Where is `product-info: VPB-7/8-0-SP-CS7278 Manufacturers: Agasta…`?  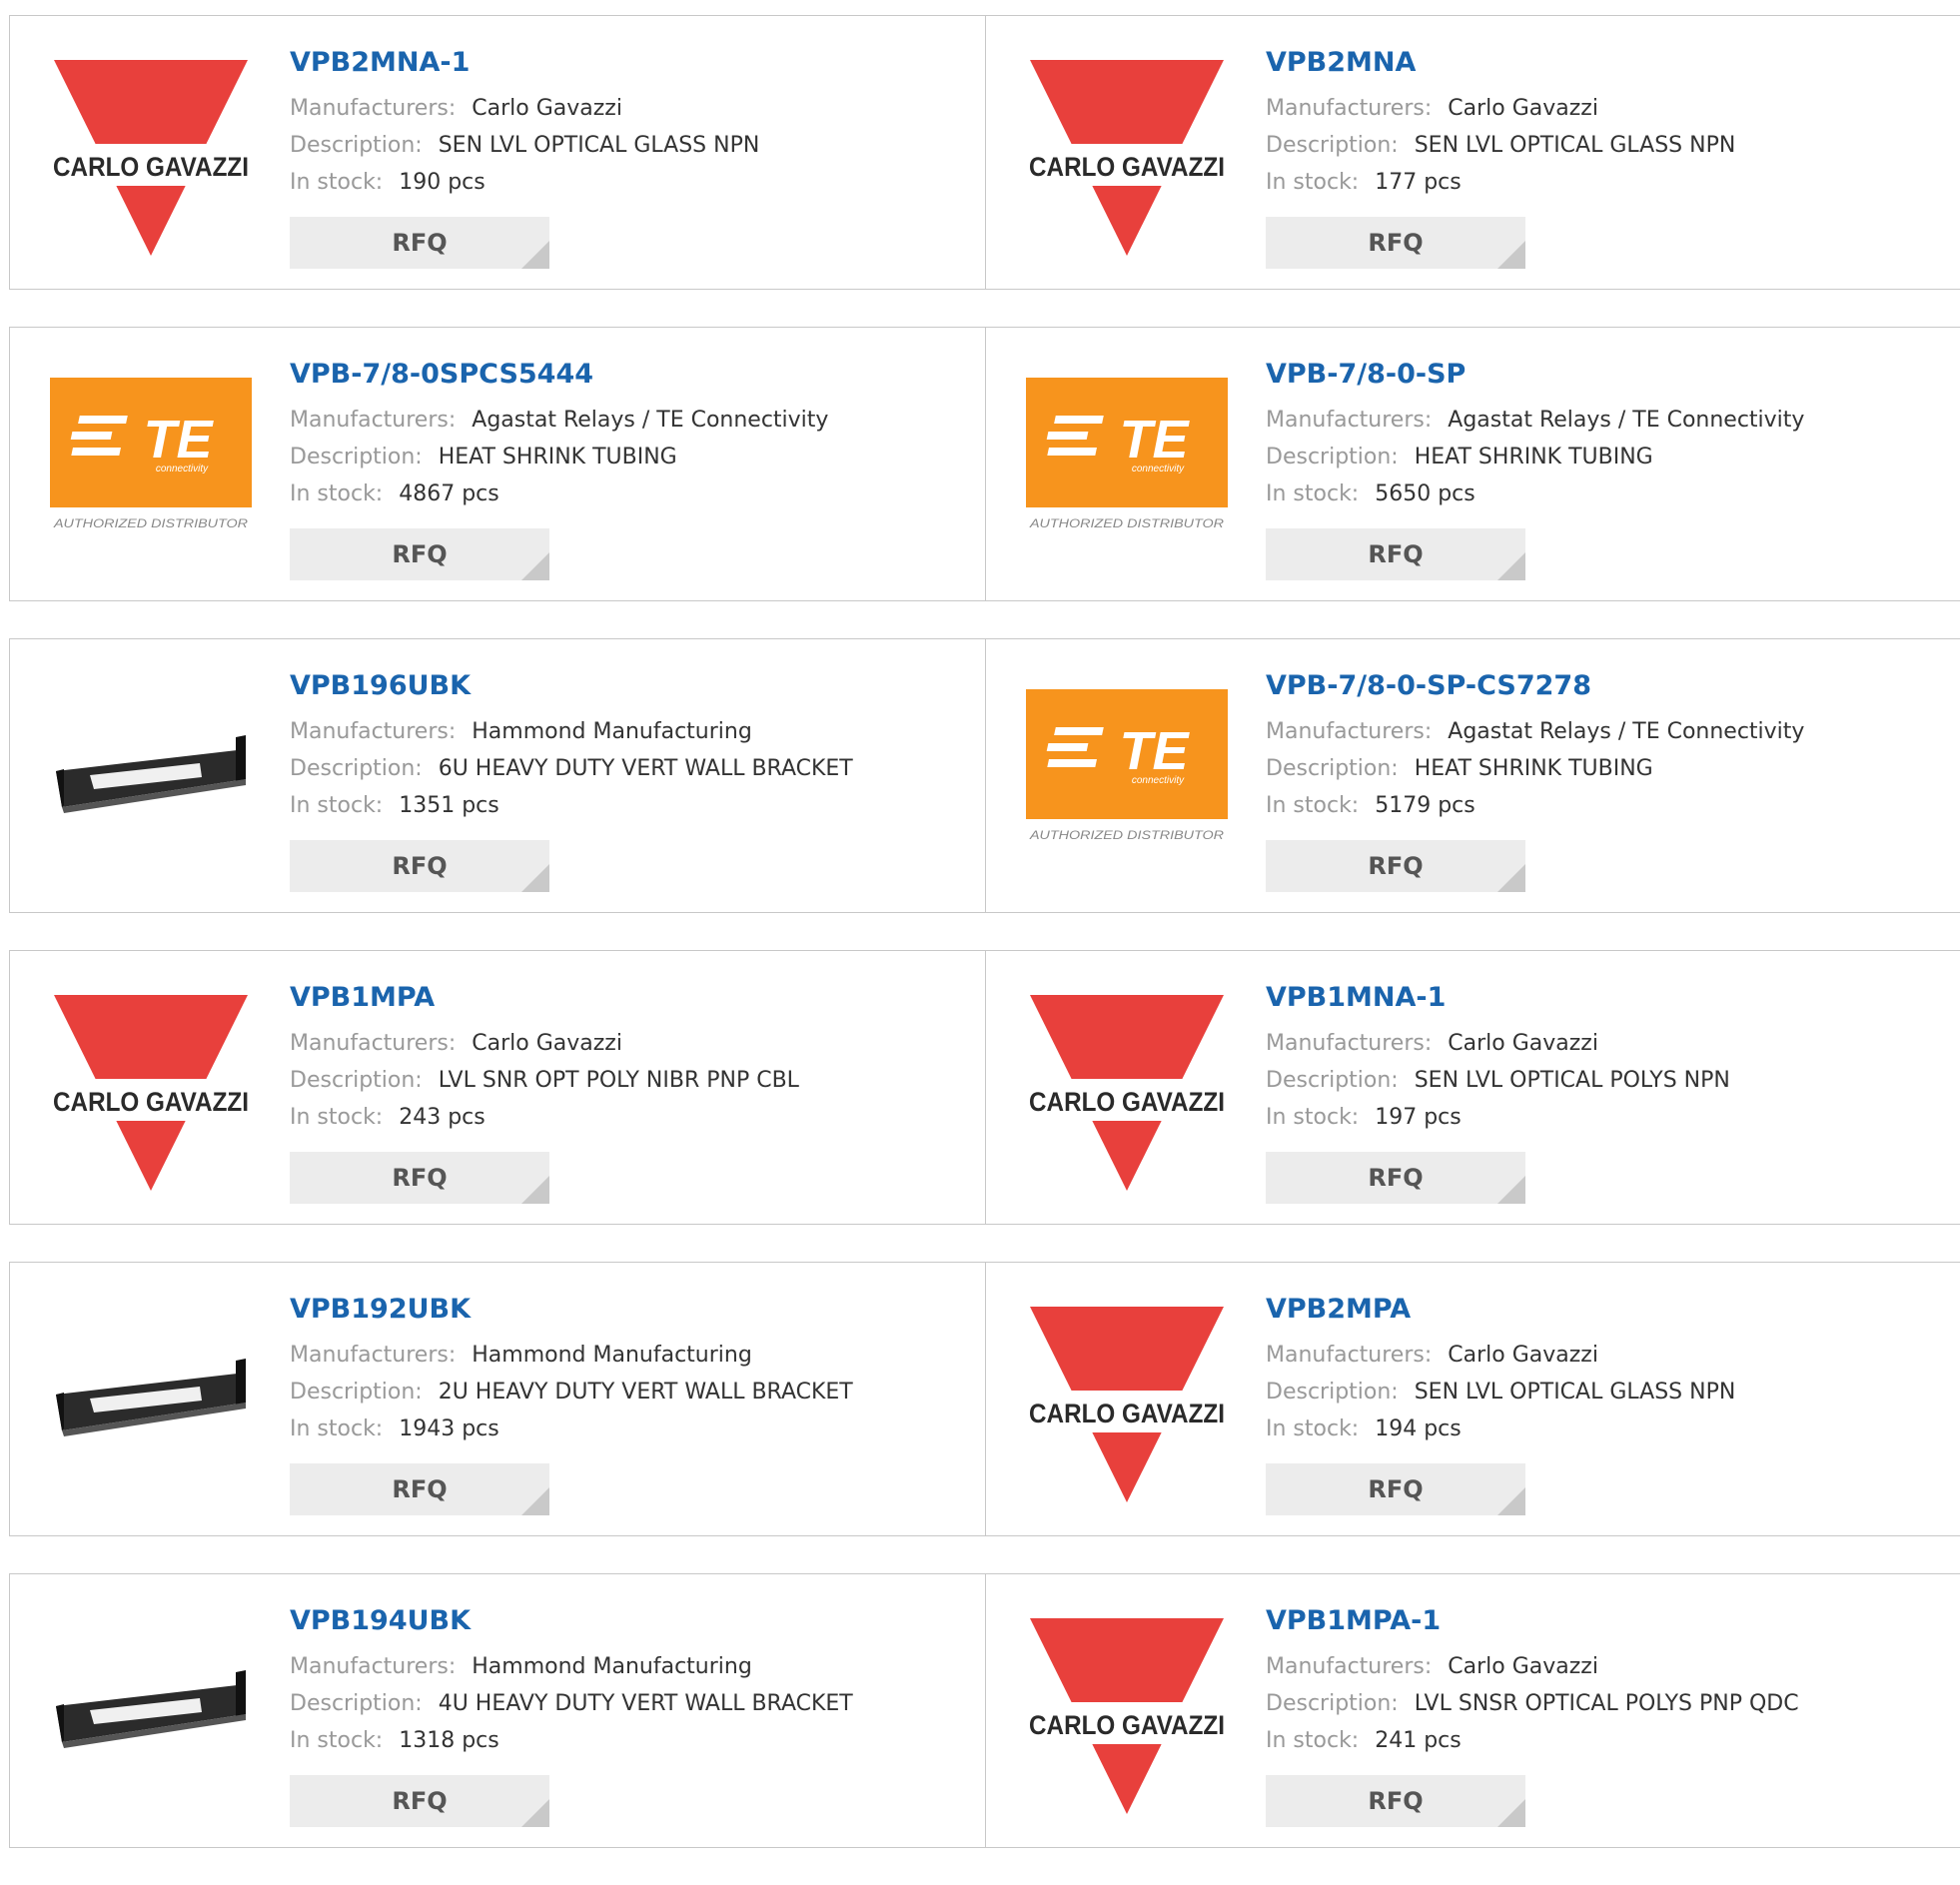 product-info: VPB-7/8-0-SP-CS7278 Manufacturers: Agasta… is located at coordinates (1535, 780).